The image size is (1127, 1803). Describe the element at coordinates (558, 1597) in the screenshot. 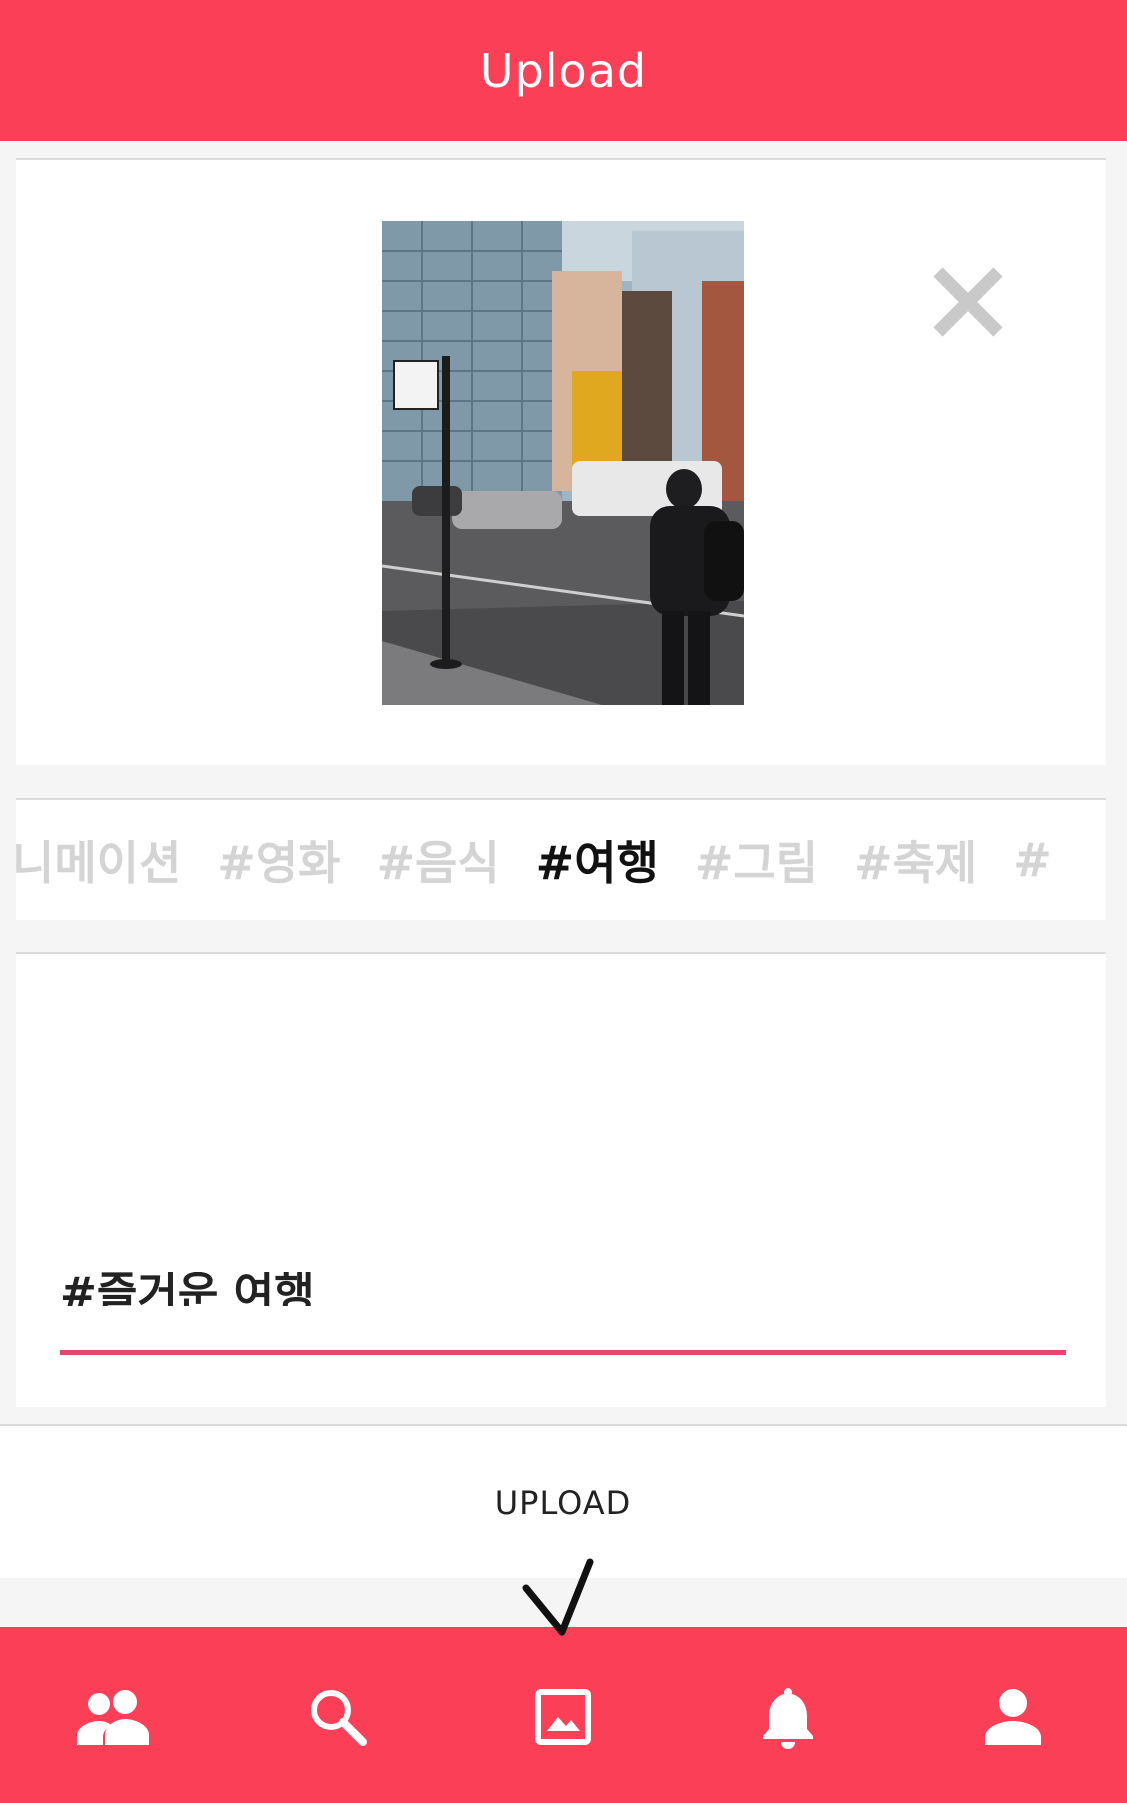

I see `checkmark-annotation` at that location.